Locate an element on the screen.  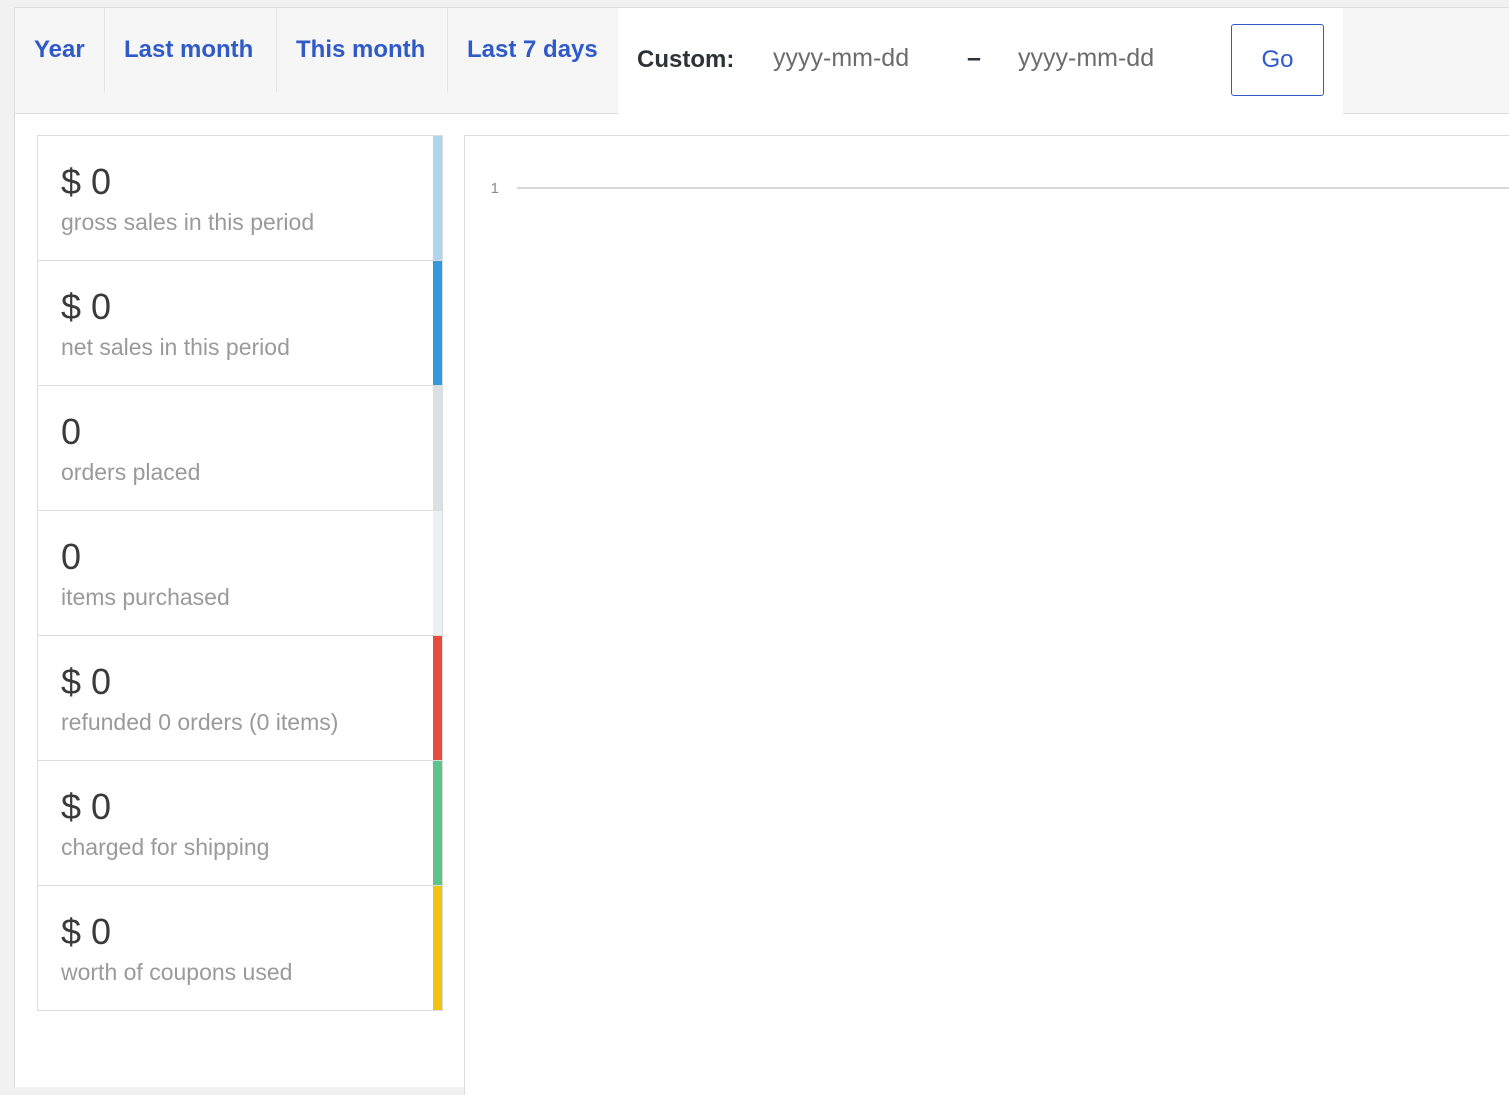
stat-refunds: $ 0 refunded 0 orders (0 items) is located at coordinates (240, 698).